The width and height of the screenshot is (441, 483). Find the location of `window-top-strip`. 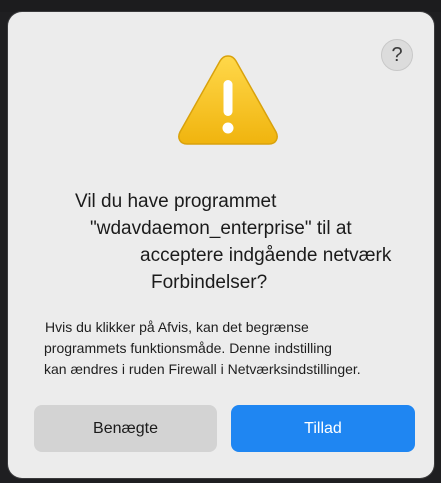

window-top-strip is located at coordinates (220, 6).